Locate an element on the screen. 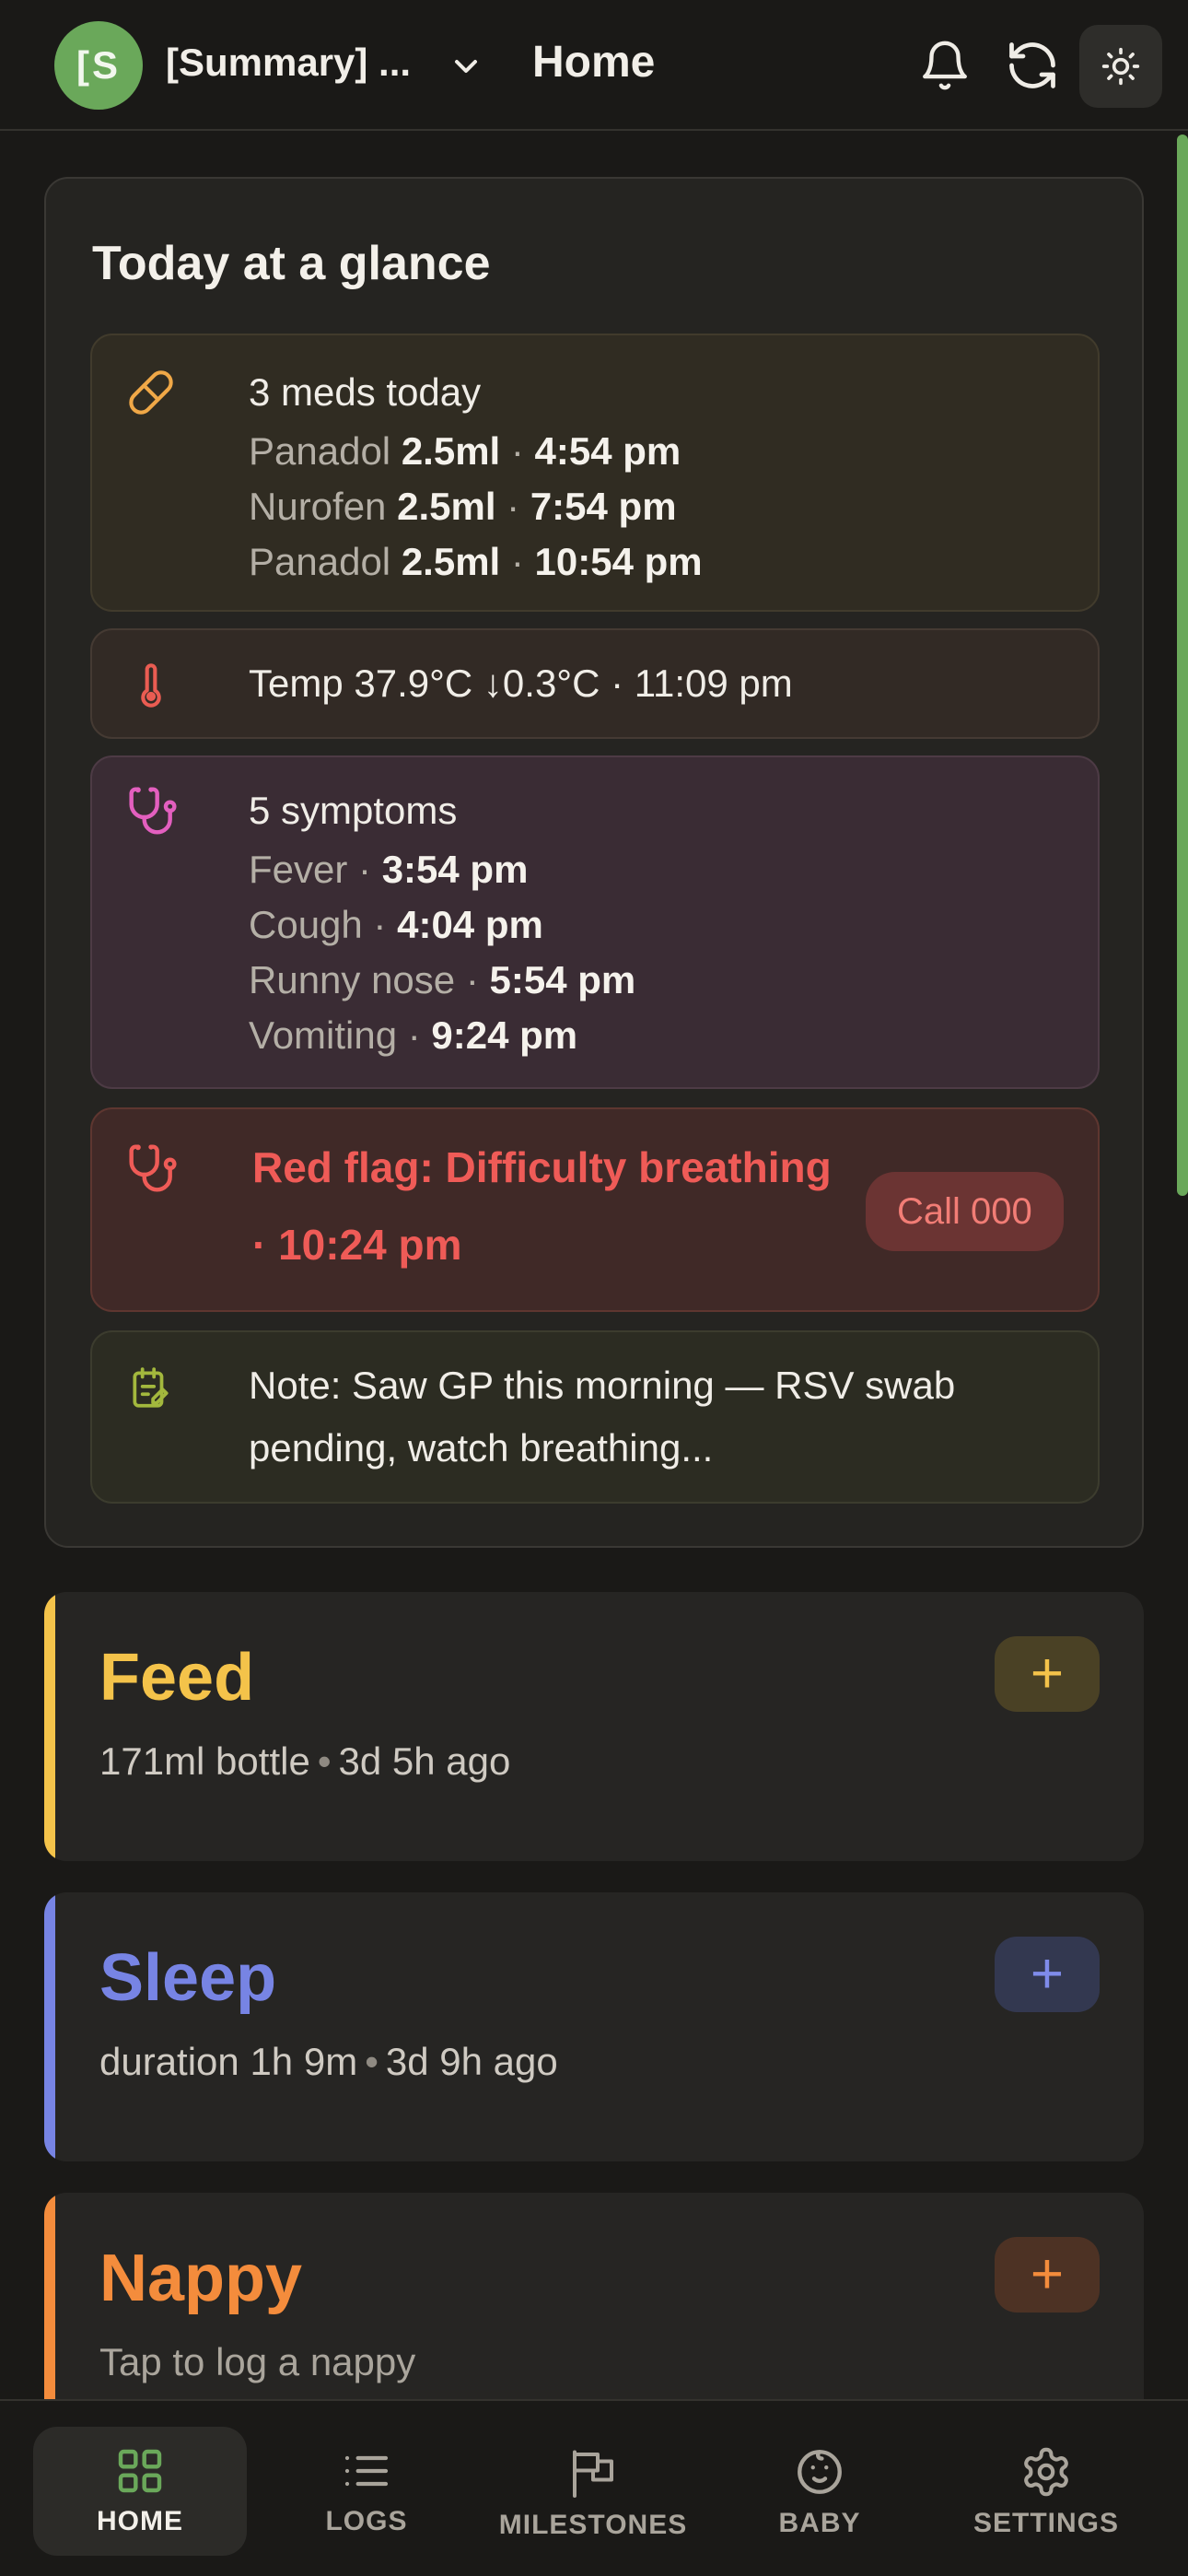 Image resolution: width=1188 pixels, height=2576 pixels. nav-home: HOME is located at coordinates (140, 2491).